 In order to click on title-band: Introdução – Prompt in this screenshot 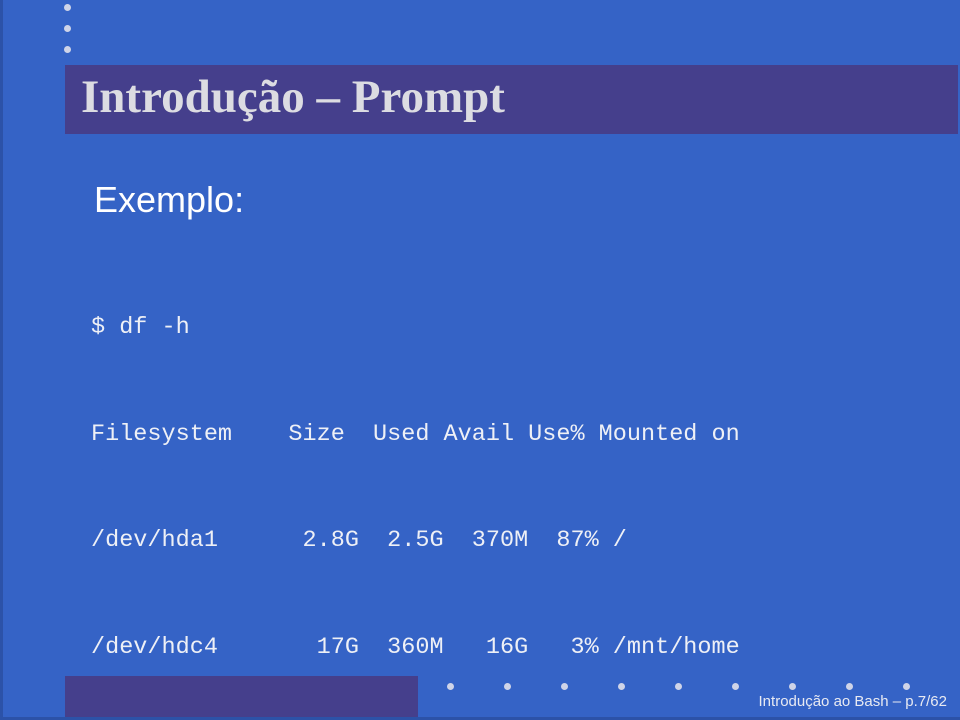, I will do `click(511, 99)`.